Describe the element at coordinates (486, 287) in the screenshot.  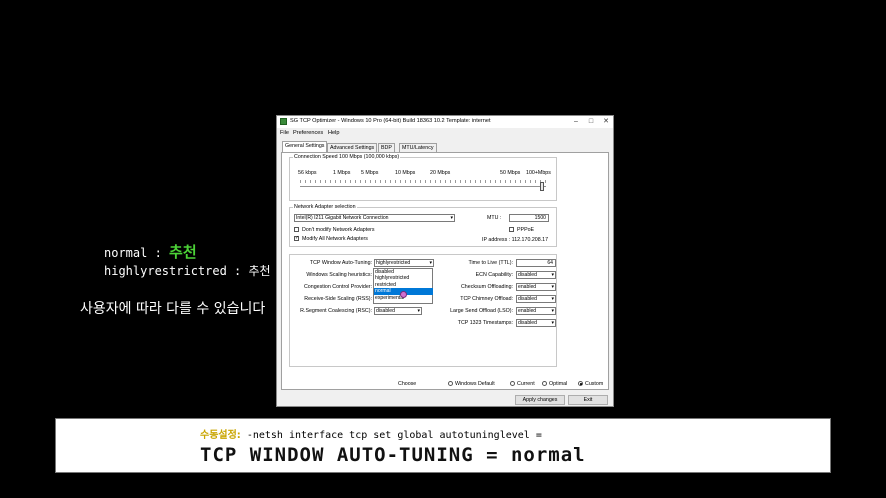
I see `checksum-label: Checksum Offloading:` at that location.